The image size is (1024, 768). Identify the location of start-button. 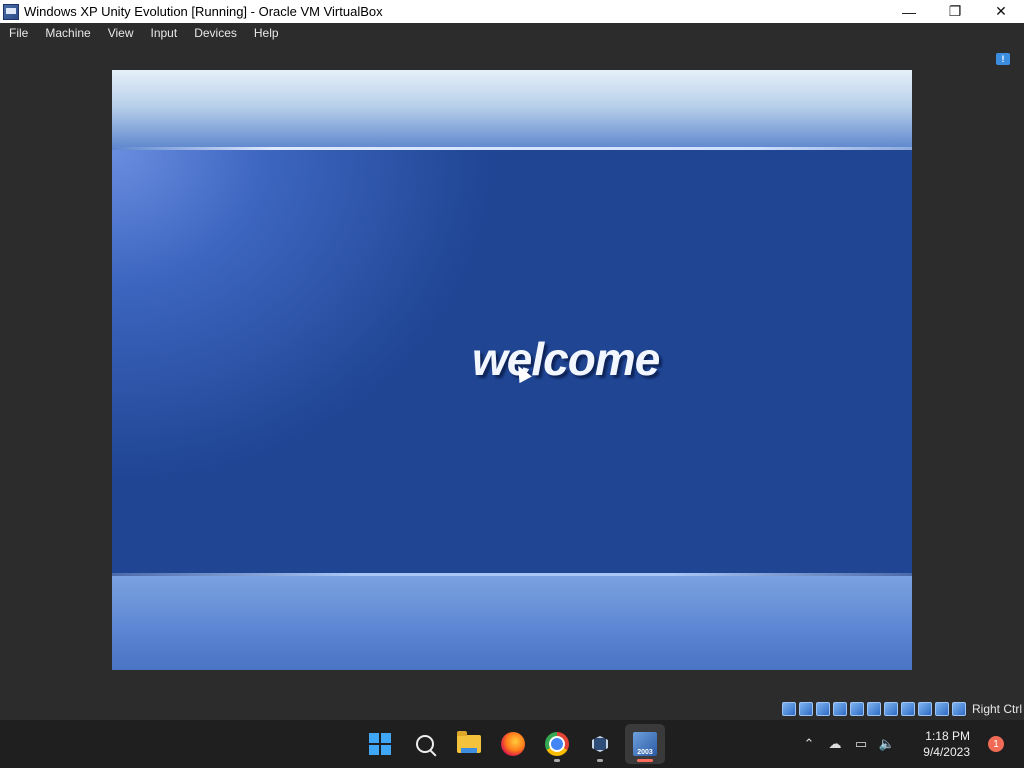
(380, 744).